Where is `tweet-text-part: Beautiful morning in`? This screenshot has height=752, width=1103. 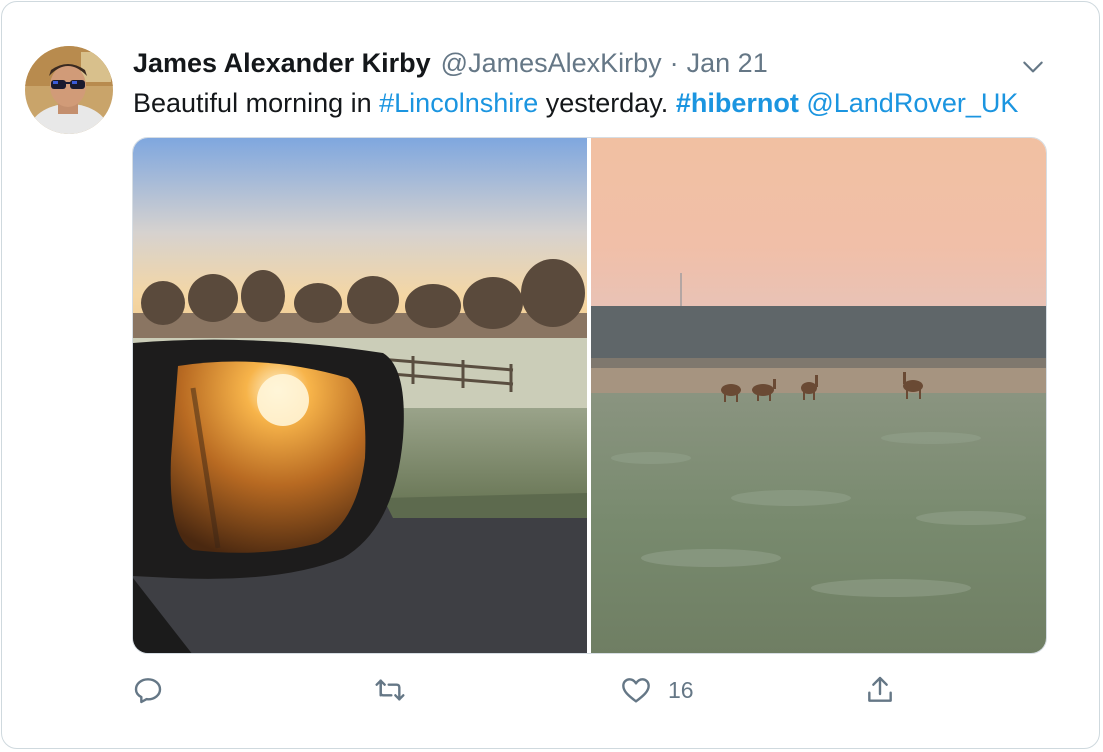 tweet-text-part: Beautiful morning in is located at coordinates (256, 103).